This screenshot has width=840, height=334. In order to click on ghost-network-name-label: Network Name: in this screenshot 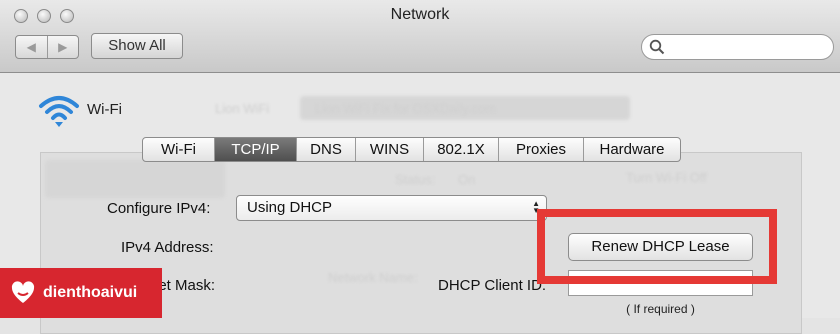, I will do `click(373, 277)`.